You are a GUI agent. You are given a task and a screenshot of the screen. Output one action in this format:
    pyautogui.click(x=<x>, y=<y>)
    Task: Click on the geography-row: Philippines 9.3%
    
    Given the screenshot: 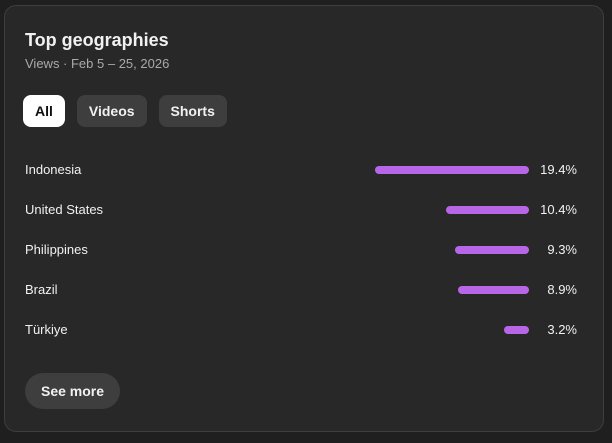 What is the action you would take?
    pyautogui.click(x=303, y=250)
    